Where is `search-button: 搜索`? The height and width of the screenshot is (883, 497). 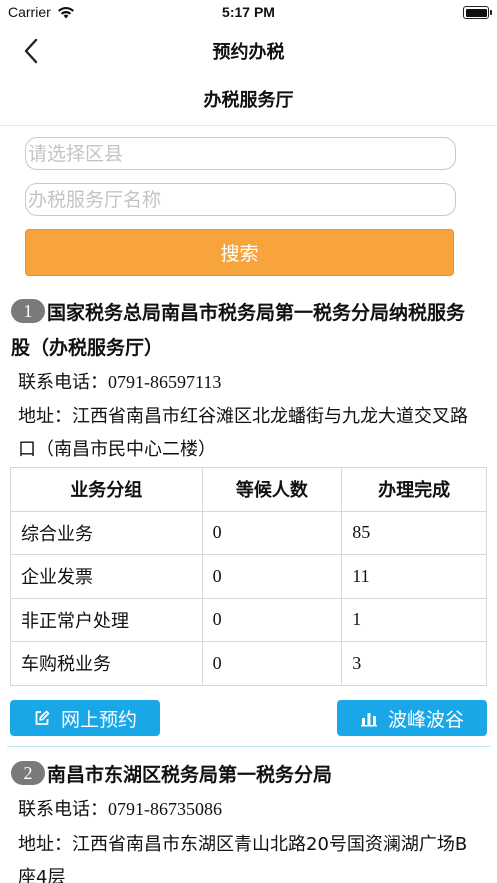 search-button: 搜索 is located at coordinates (239, 252).